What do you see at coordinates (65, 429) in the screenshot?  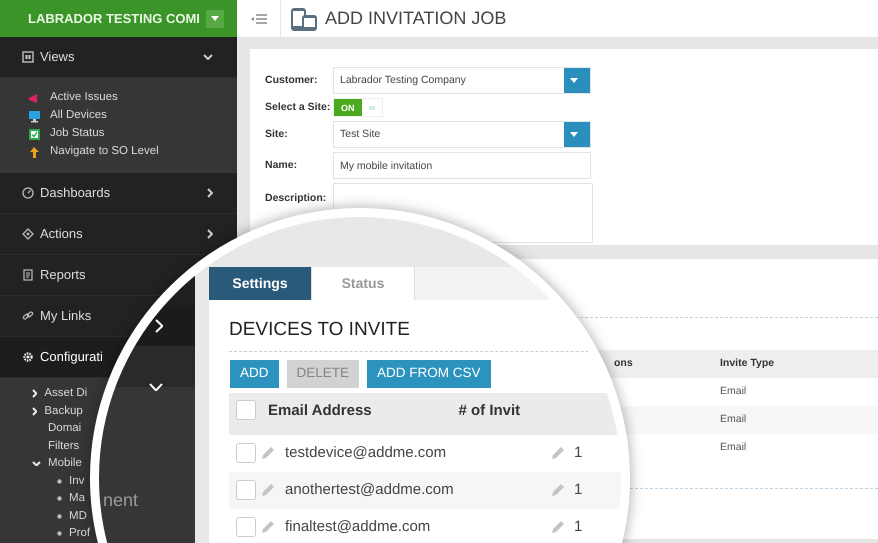 I see `sidebar-subitem: Domai` at bounding box center [65, 429].